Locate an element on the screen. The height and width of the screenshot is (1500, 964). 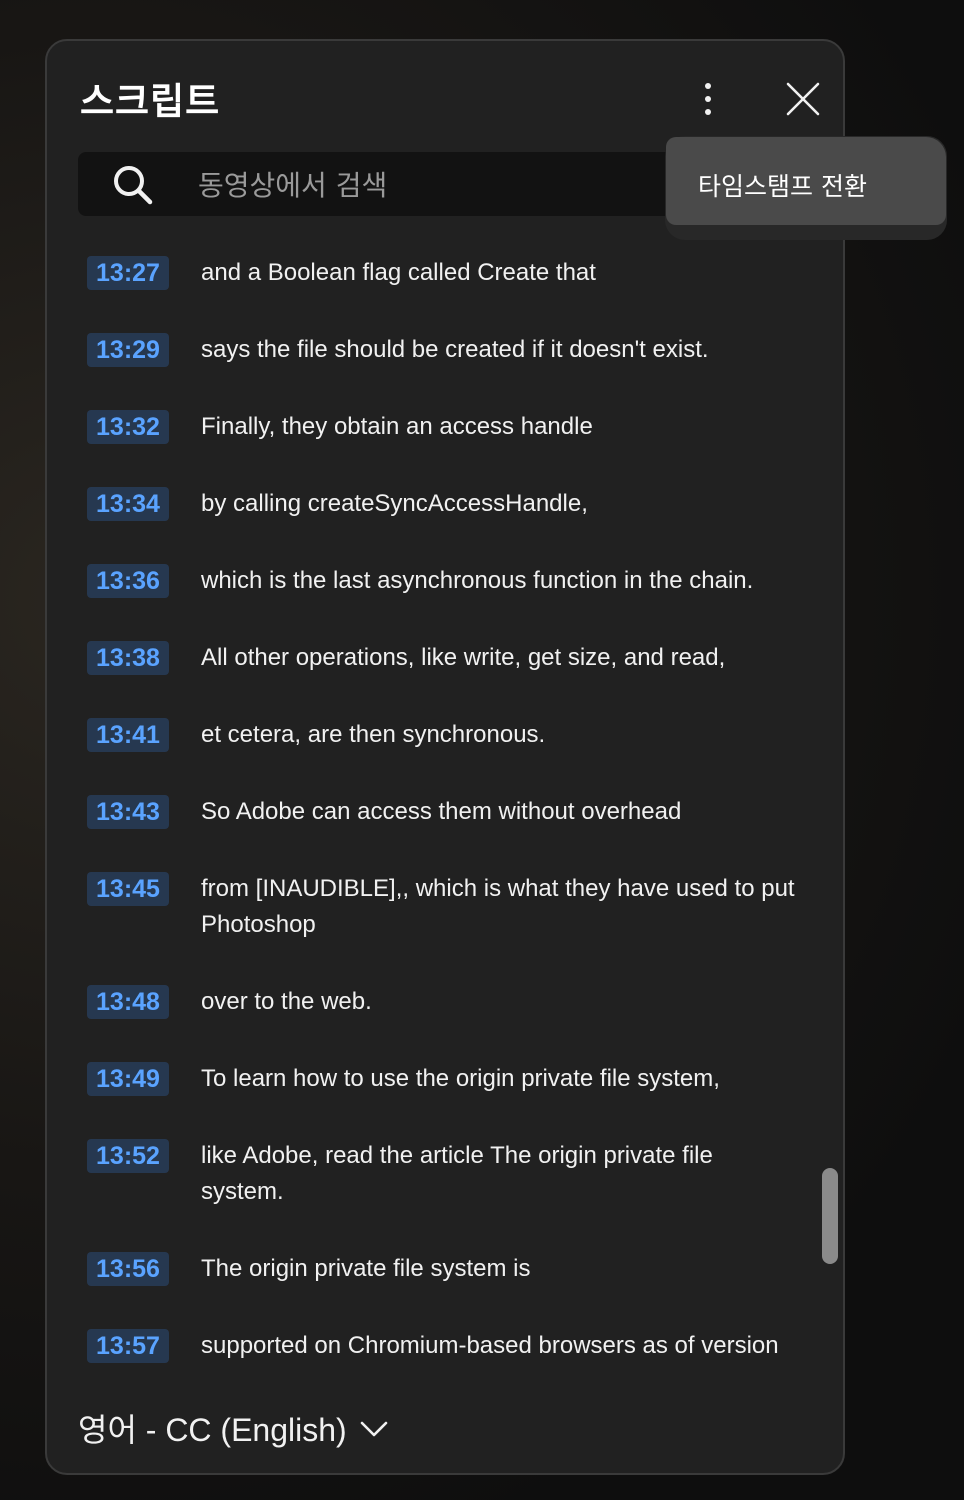
close-icon is located at coordinates (803, 99).